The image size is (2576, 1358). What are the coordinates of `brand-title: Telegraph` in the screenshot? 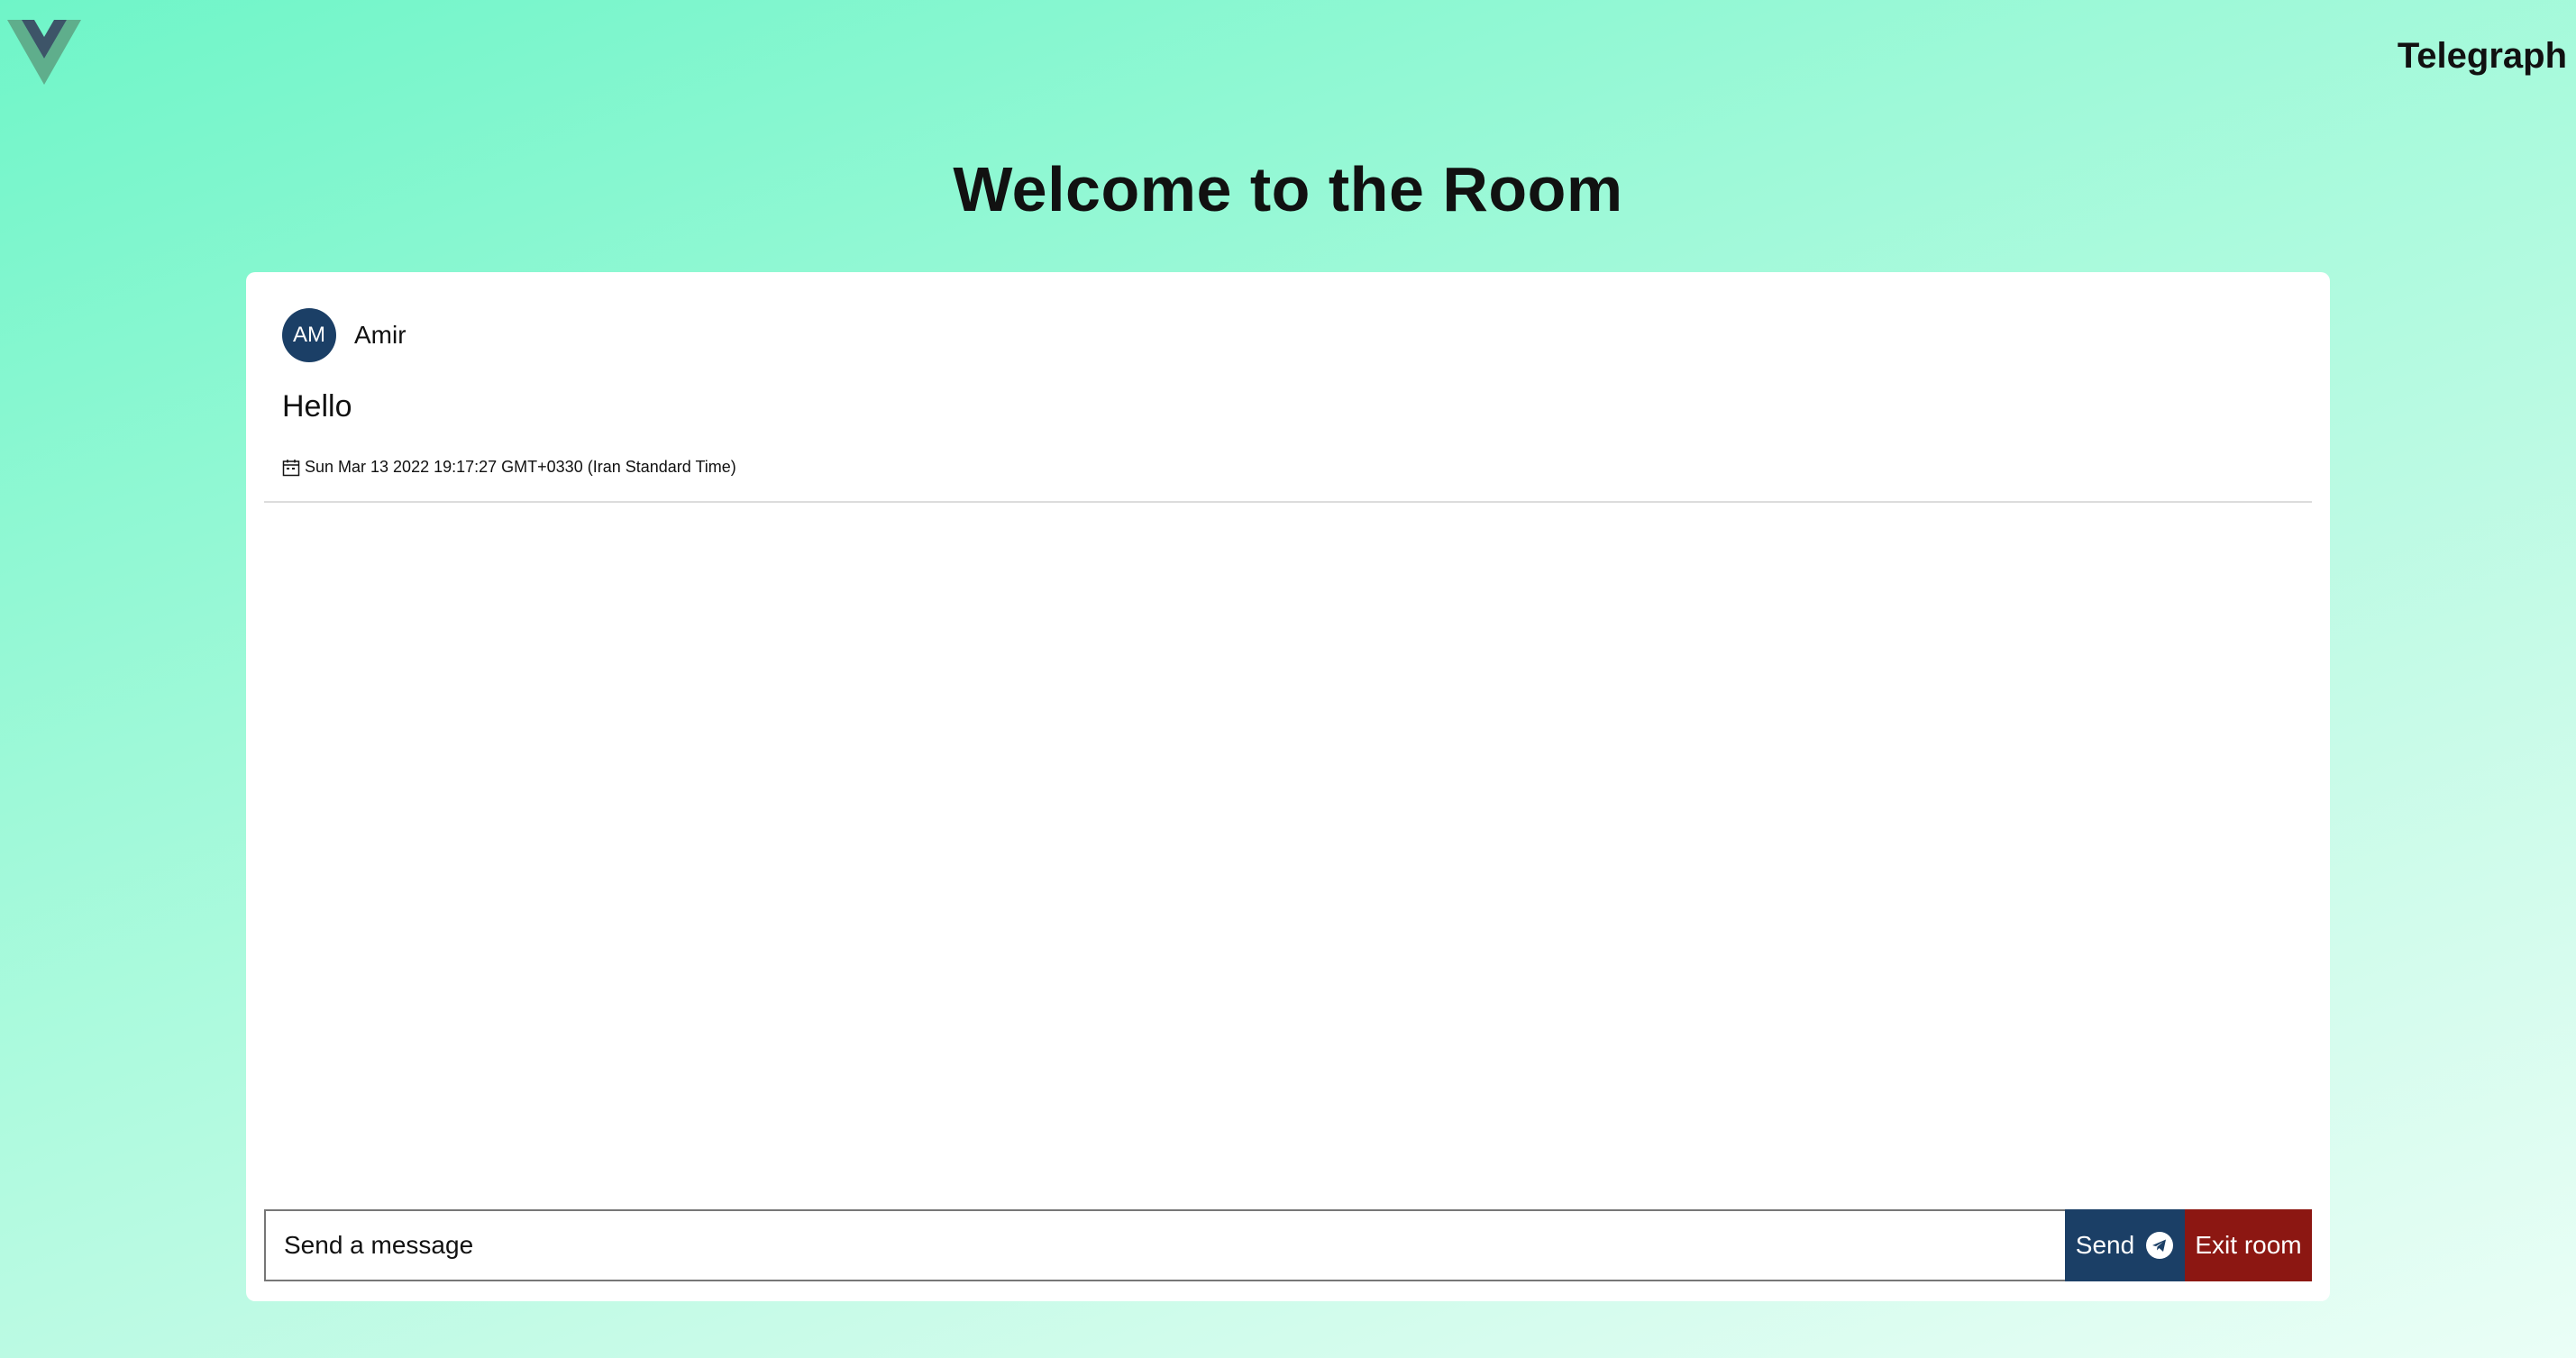 It's located at (2482, 57).